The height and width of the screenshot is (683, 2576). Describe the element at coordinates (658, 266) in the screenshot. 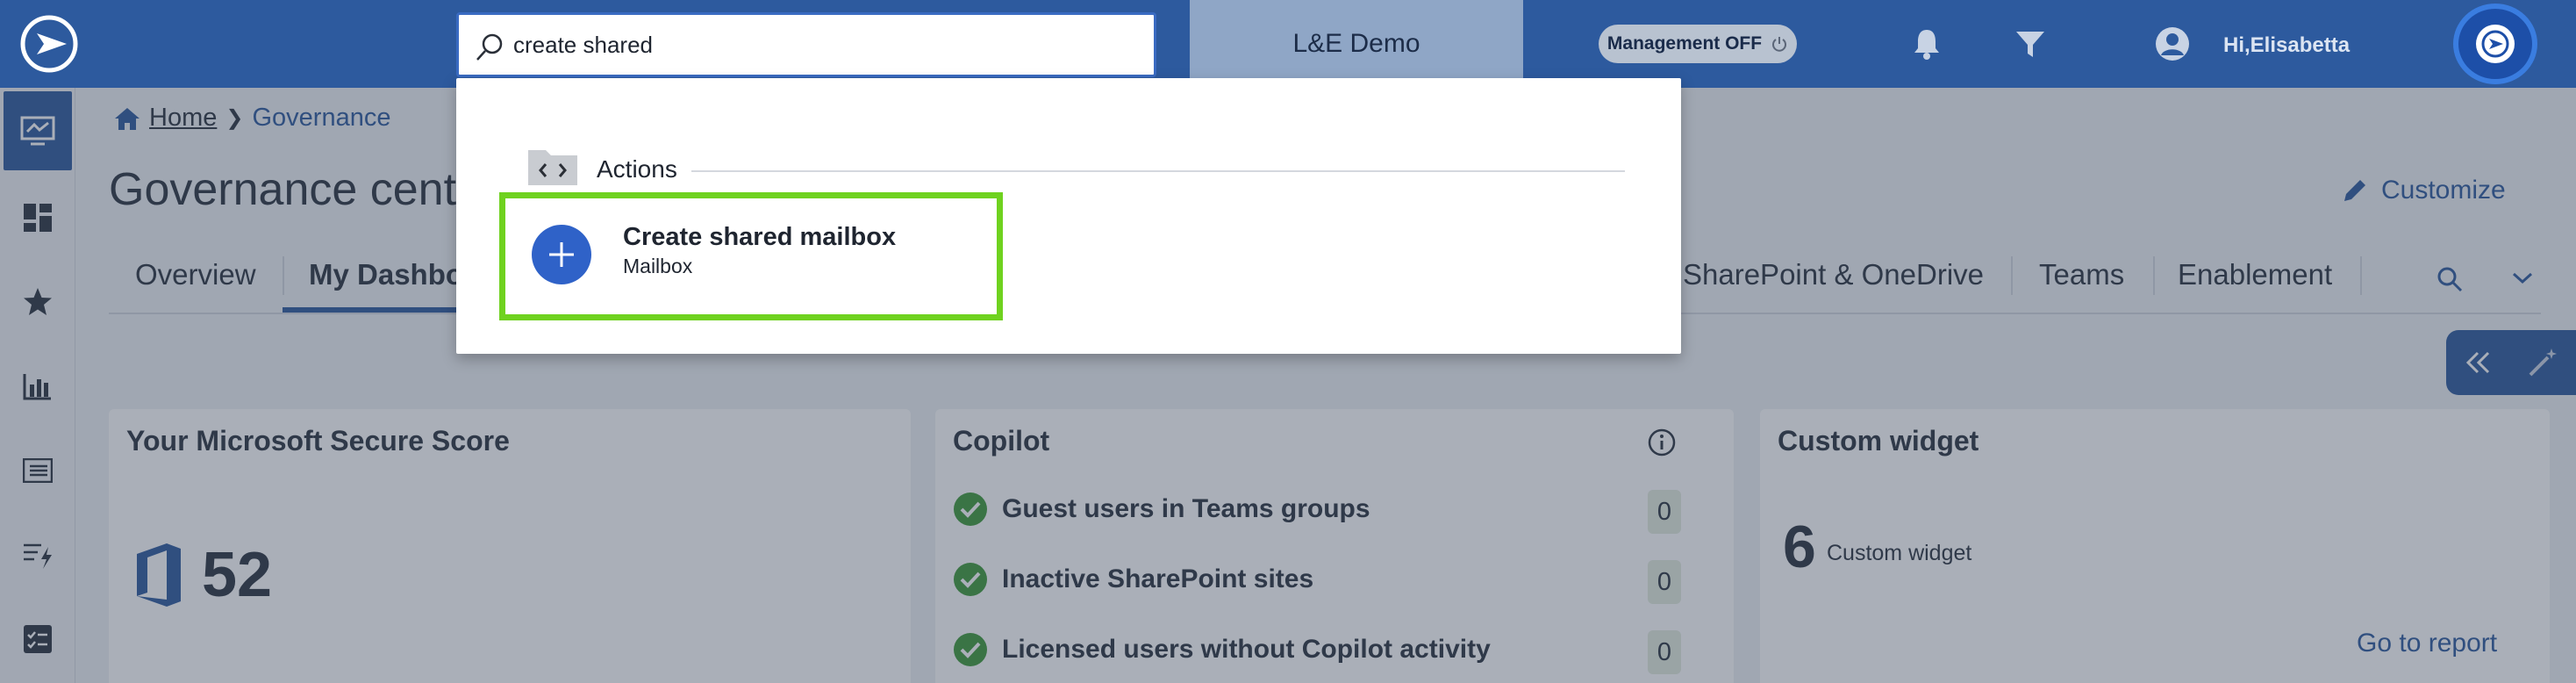

I see `result-subtitle: Mailbox` at that location.